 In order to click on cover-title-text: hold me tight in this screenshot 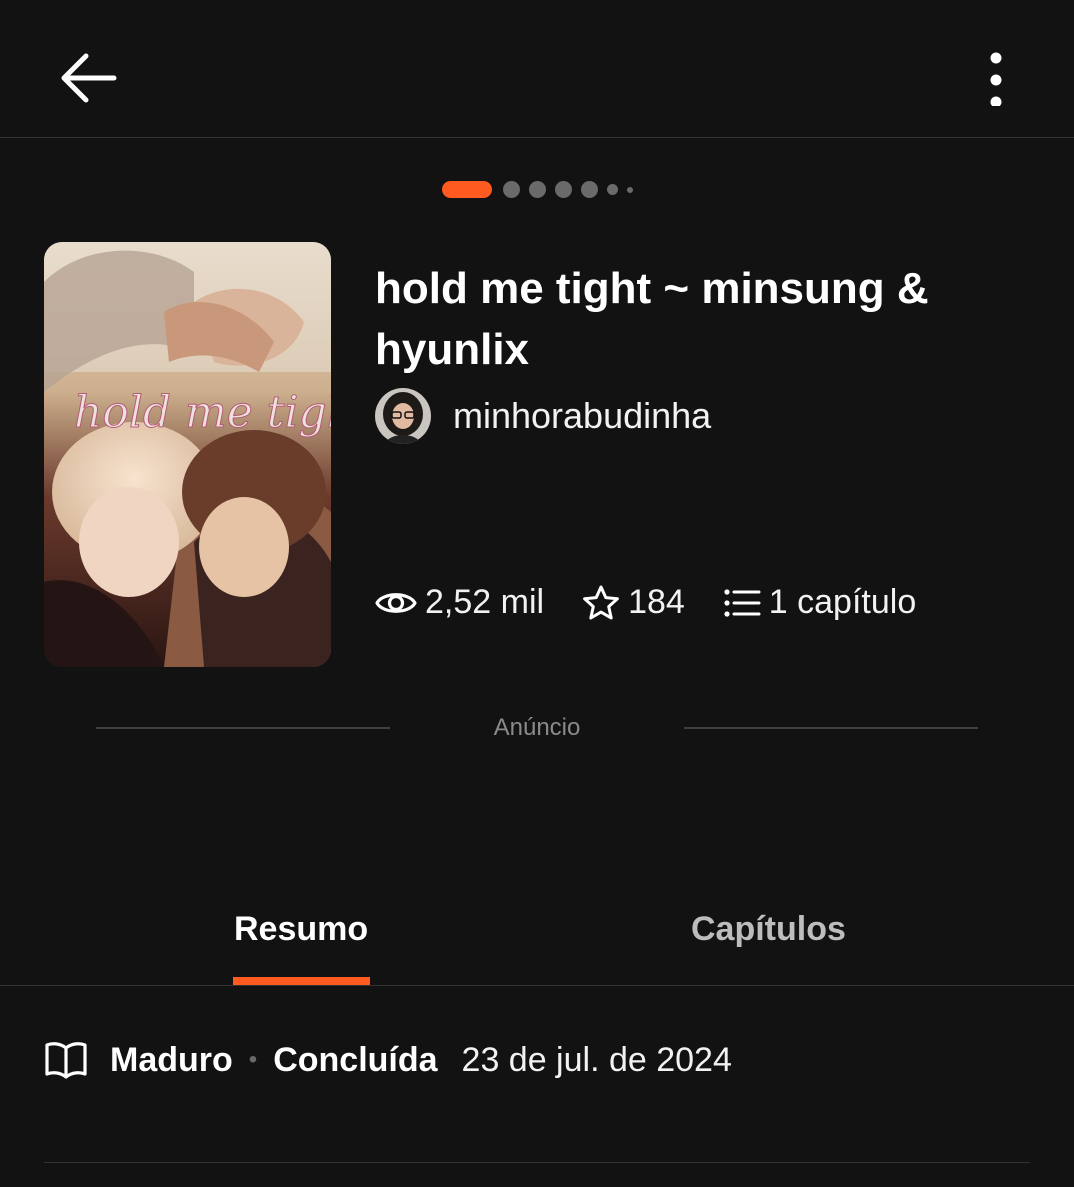, I will do `click(202, 412)`.